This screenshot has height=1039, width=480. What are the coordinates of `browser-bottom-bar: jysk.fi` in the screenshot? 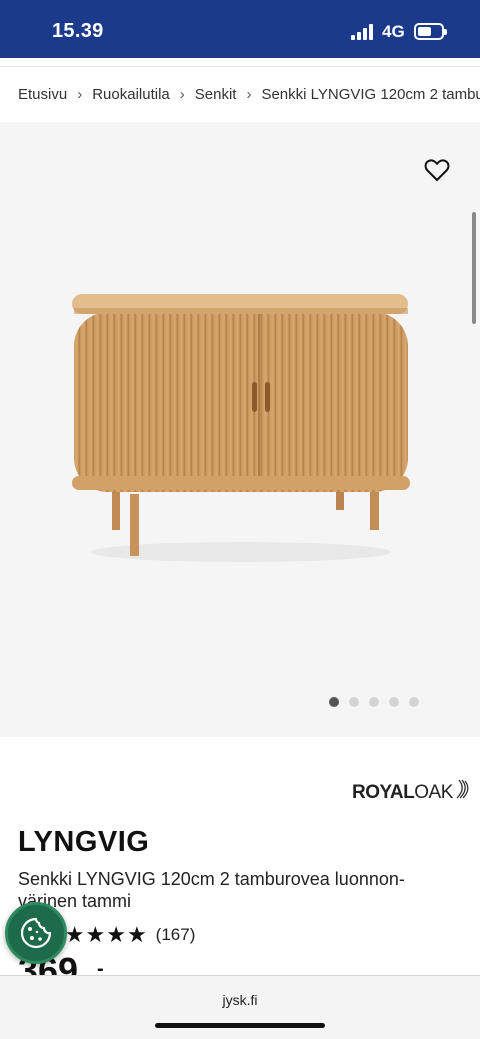 It's located at (240, 1007).